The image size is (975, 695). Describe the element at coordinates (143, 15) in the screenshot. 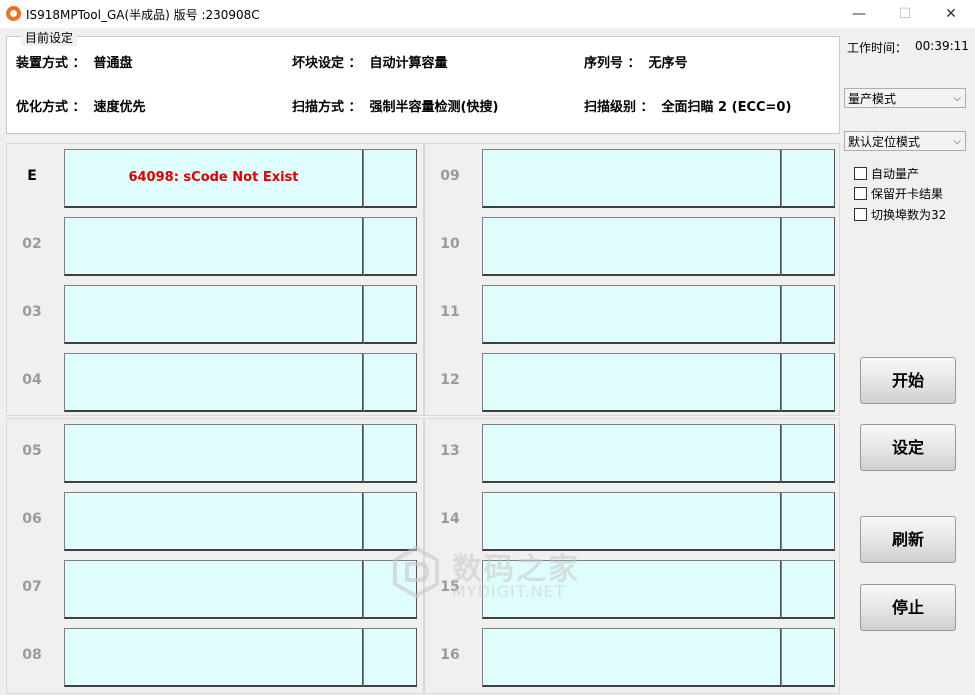

I see `window-title: IS918MPTool_GA(半成品) 版号 :230908C` at that location.